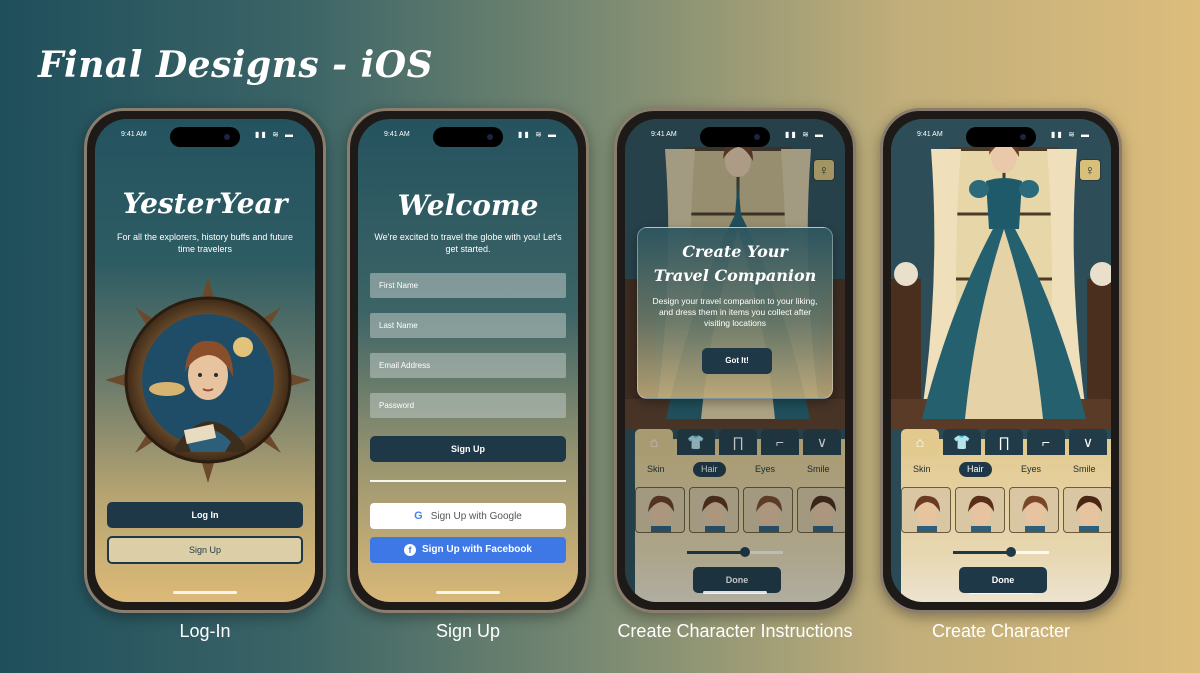 The width and height of the screenshot is (1200, 673). Describe the element at coordinates (922, 469) in the screenshot. I see `subtab-skin: Skin` at that location.